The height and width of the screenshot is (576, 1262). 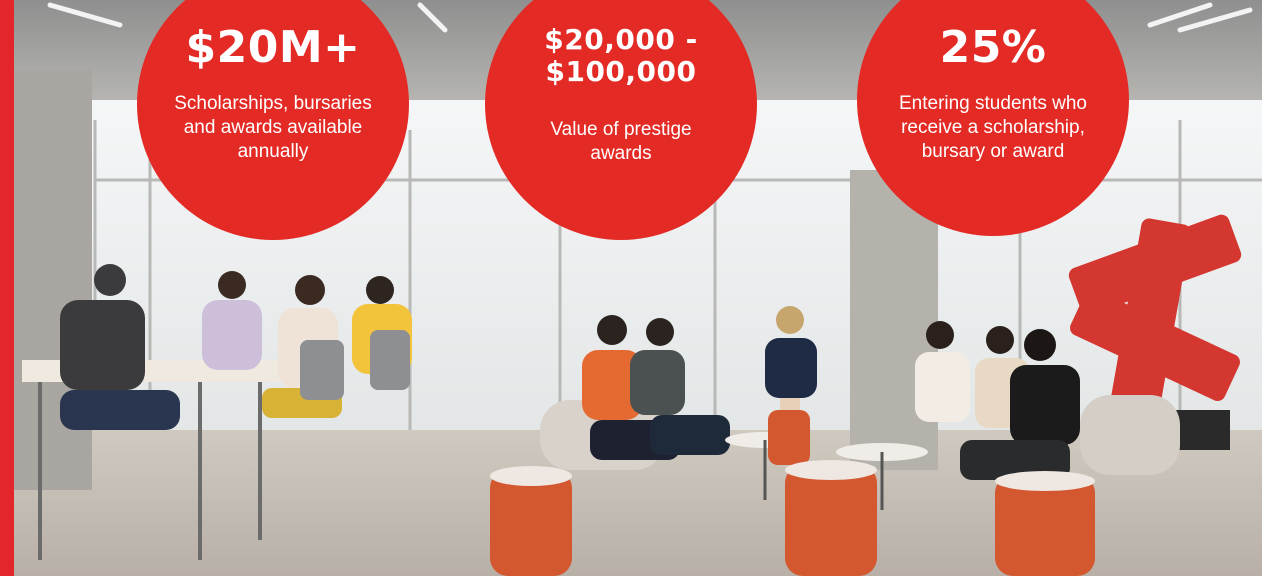 What do you see at coordinates (273, 47) in the screenshot?
I see `stat-value: $20M+` at bounding box center [273, 47].